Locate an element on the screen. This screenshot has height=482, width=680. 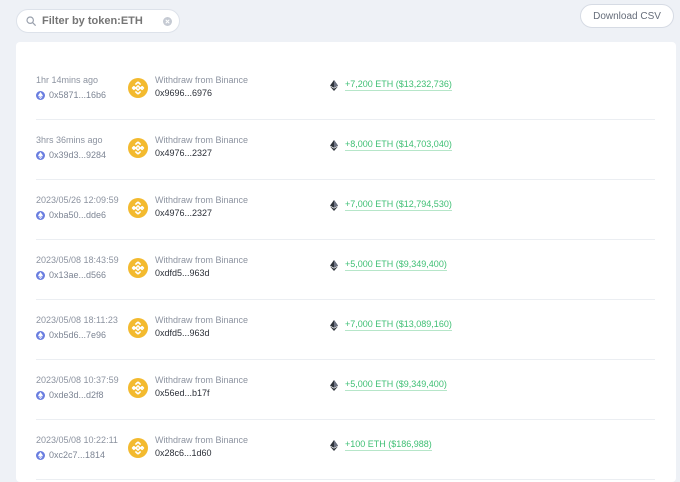
recipient-address: 0x39d3...9284 is located at coordinates (71, 155).